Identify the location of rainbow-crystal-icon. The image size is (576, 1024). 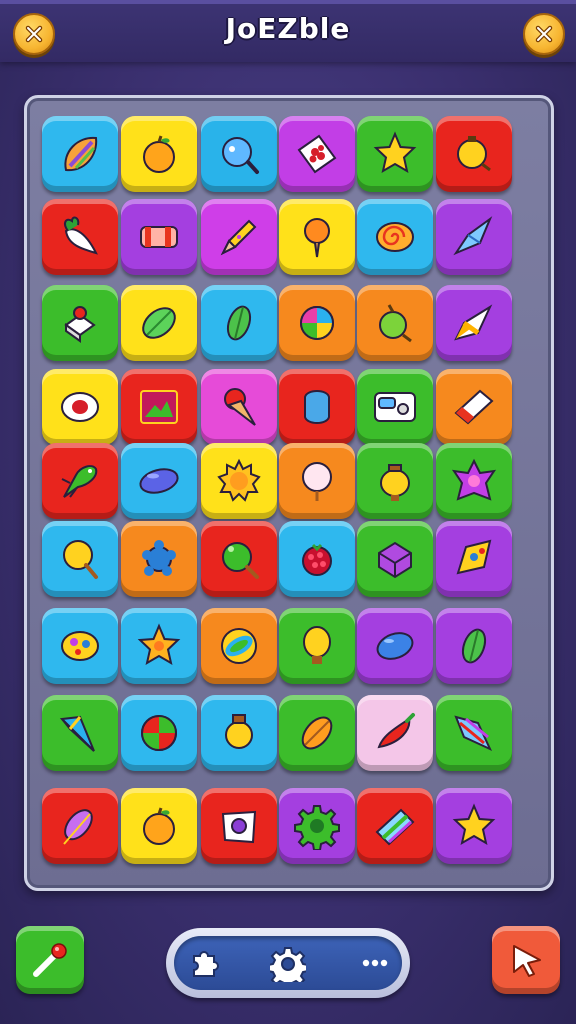
(473, 733).